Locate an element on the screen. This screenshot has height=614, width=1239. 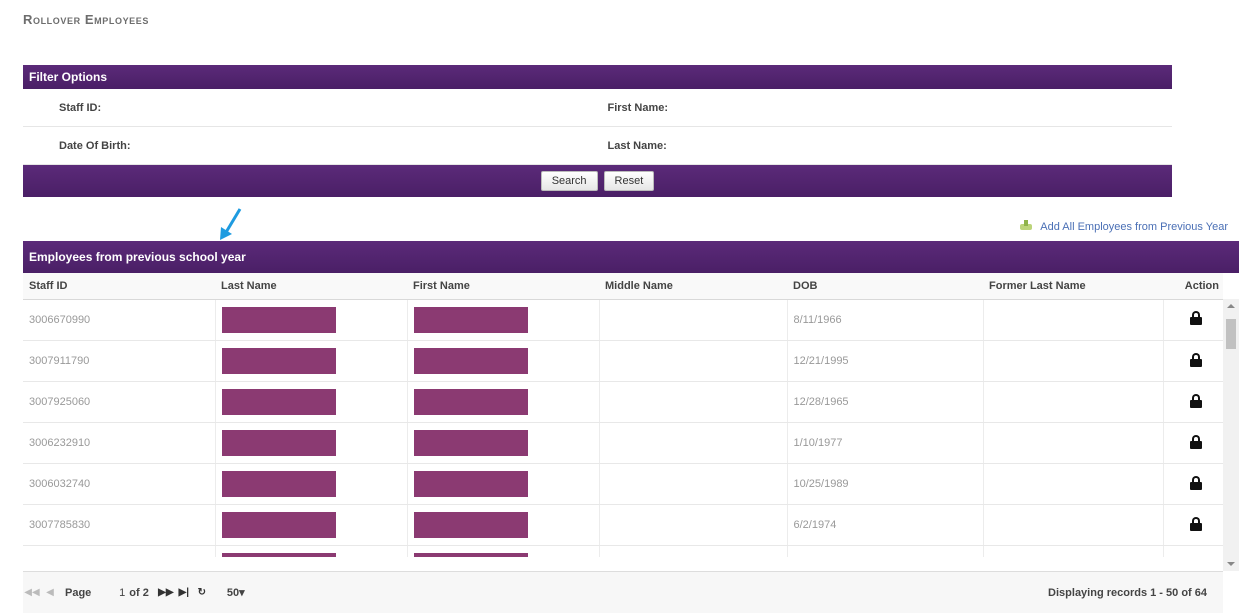
first-name-label: First Name: is located at coordinates (638, 107).